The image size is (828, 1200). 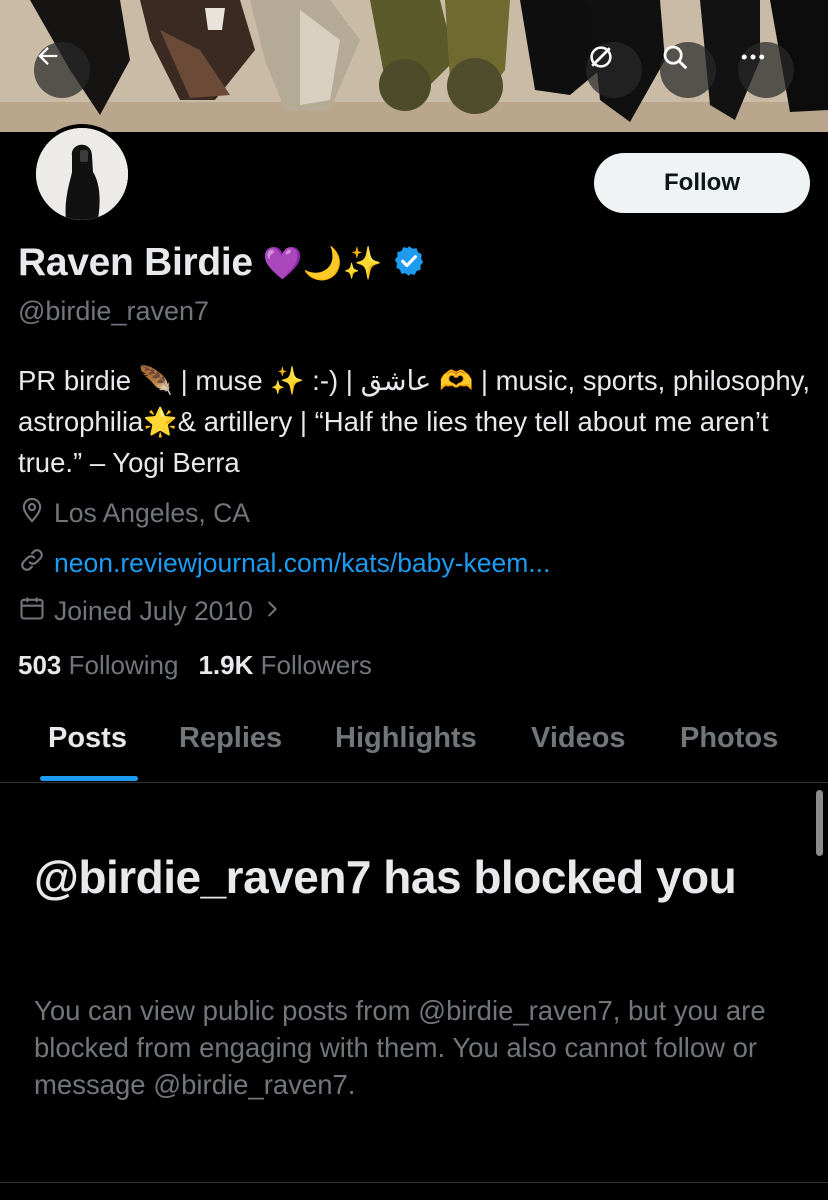 What do you see at coordinates (230, 738) in the screenshot?
I see `tab-replies: Replies` at bounding box center [230, 738].